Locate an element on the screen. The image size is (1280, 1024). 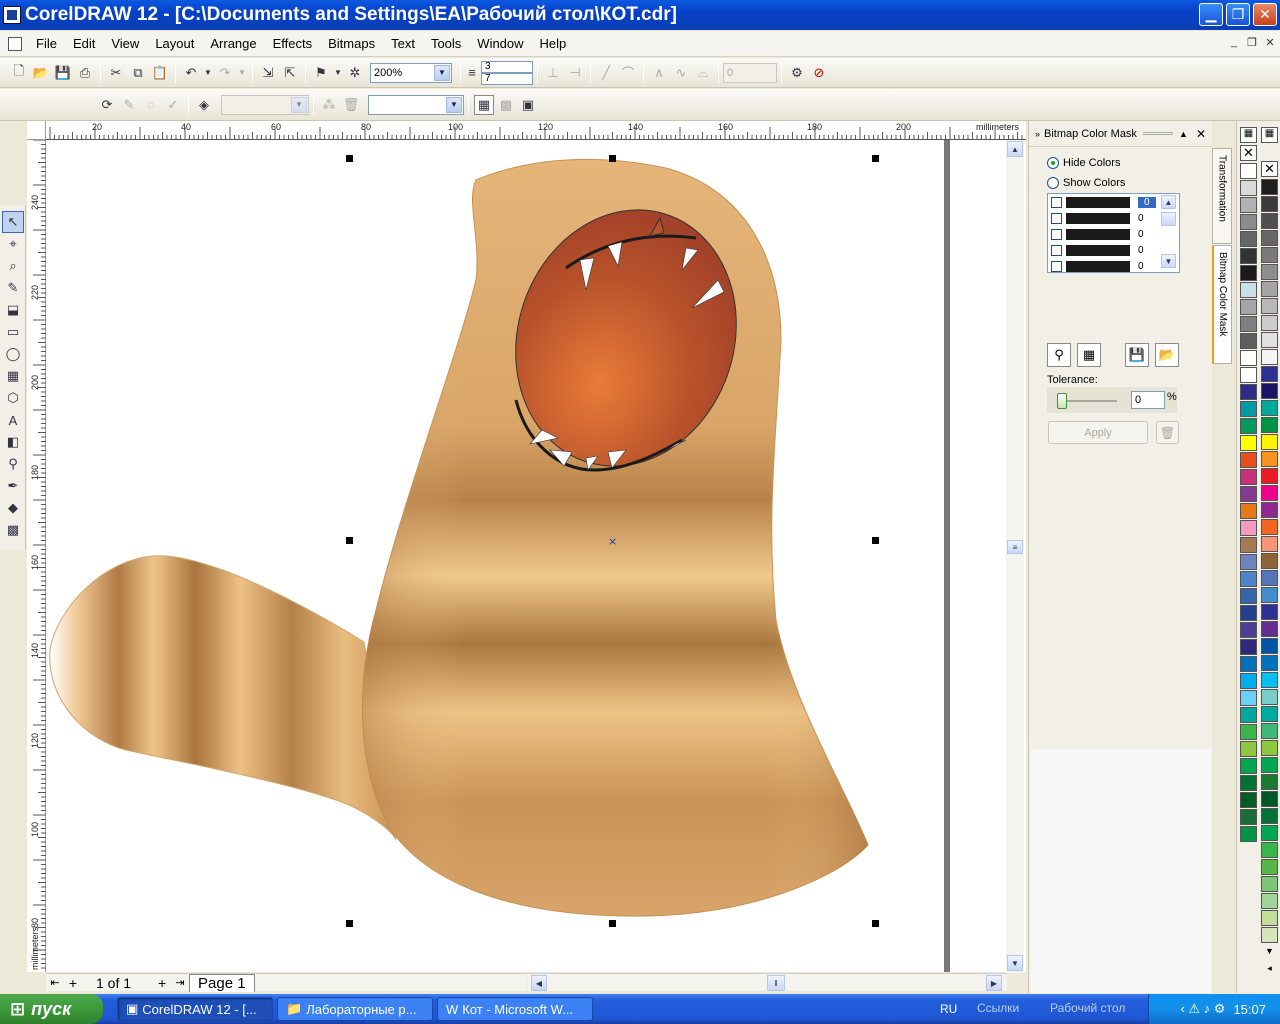
menu-arrange: Arrange is located at coordinates (233, 43).